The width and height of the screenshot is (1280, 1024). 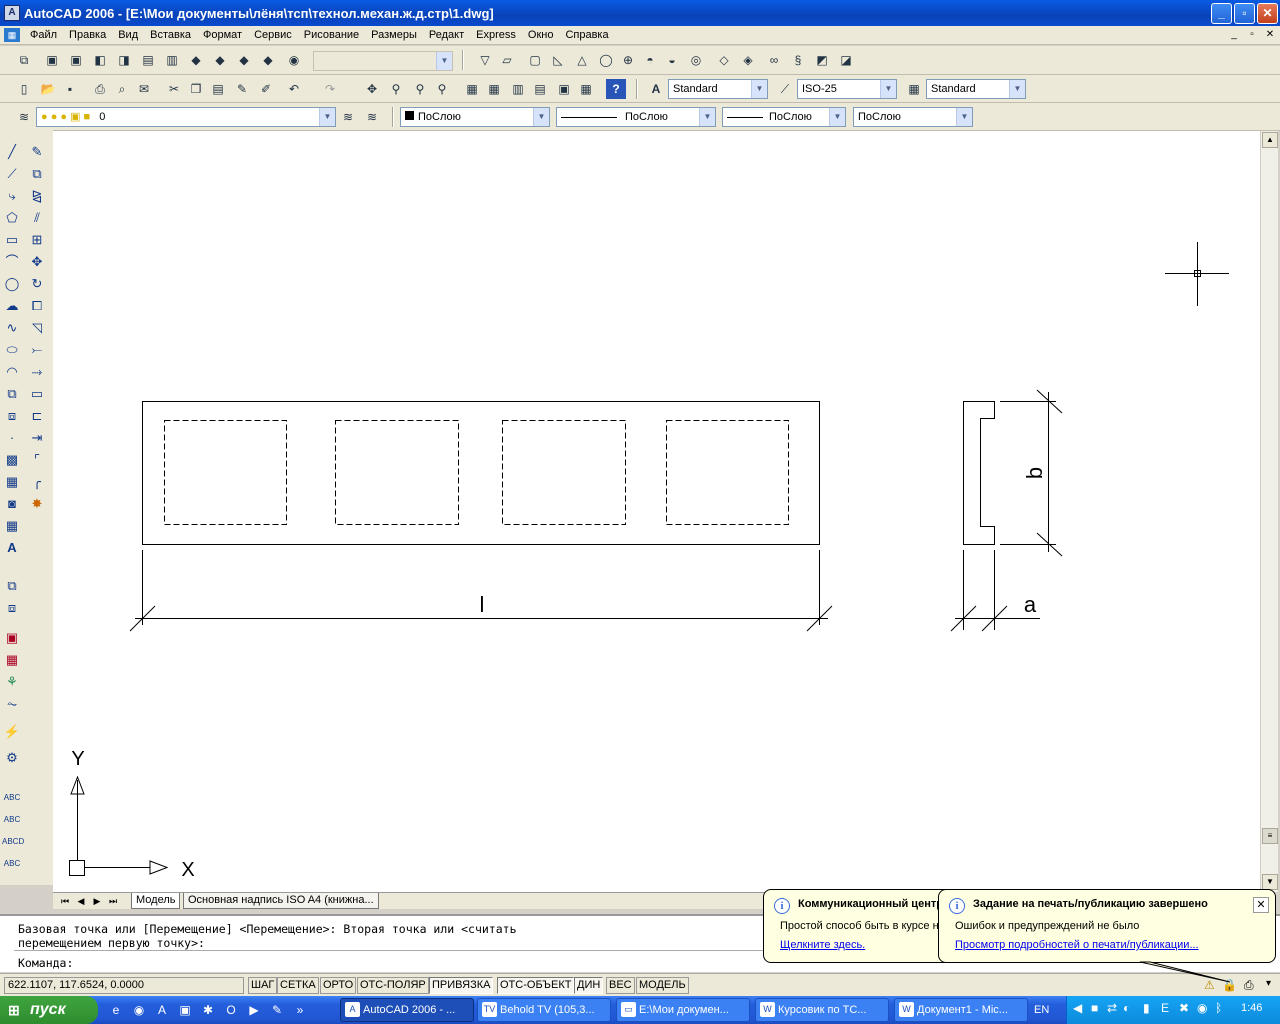 What do you see at coordinates (1202, 1008) in the screenshot?
I see `tray-app-icon: ◉` at bounding box center [1202, 1008].